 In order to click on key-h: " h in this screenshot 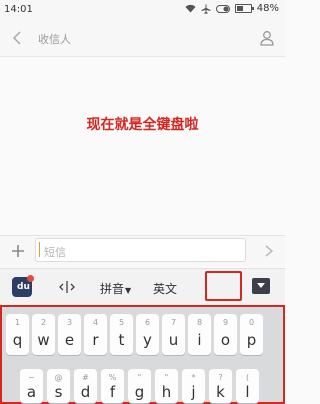, I will do `click(166, 386)`.